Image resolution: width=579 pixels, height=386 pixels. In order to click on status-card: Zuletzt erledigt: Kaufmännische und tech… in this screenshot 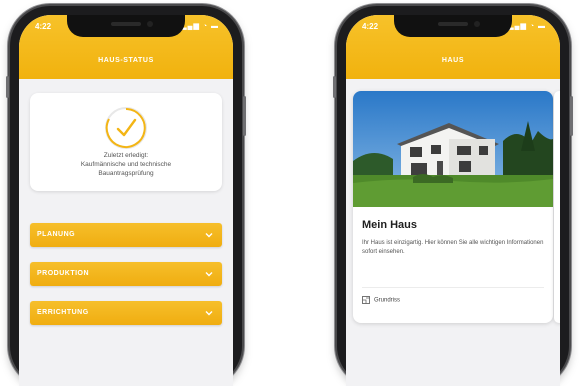, I will do `click(126, 142)`.